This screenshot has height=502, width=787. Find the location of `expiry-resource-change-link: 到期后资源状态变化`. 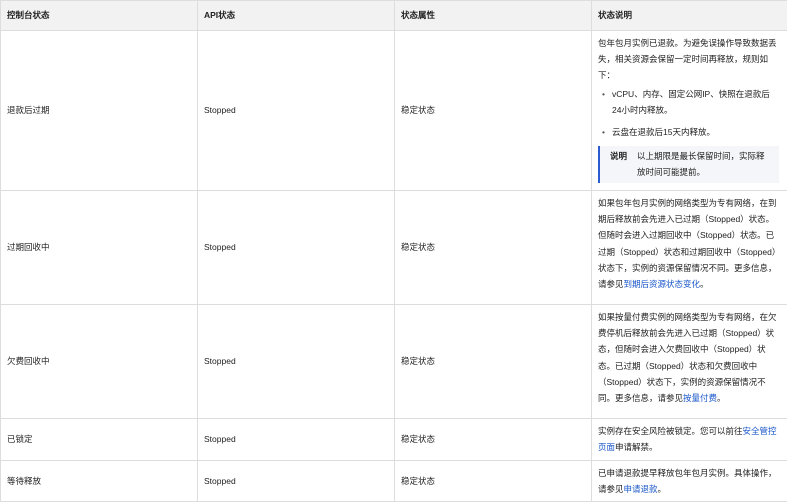

expiry-resource-change-link: 到期后资源状态变化 is located at coordinates (662, 284).